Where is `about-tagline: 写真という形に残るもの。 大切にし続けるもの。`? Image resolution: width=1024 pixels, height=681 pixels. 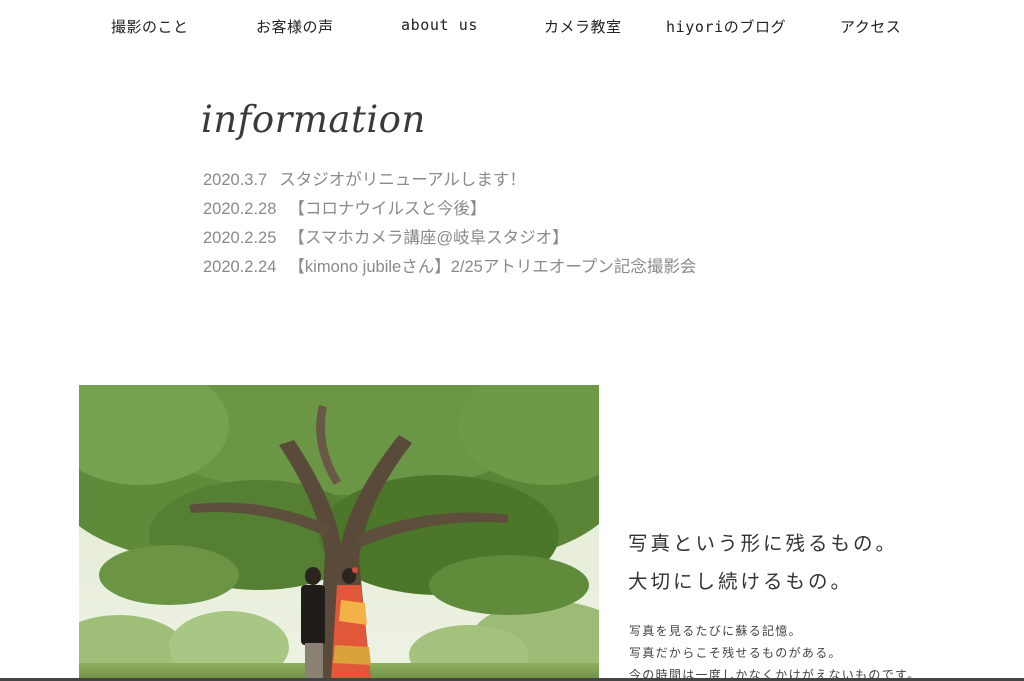
about-tagline: 写真という形に残るもの。 大切にし続けるもの。 is located at coordinates (763, 563).